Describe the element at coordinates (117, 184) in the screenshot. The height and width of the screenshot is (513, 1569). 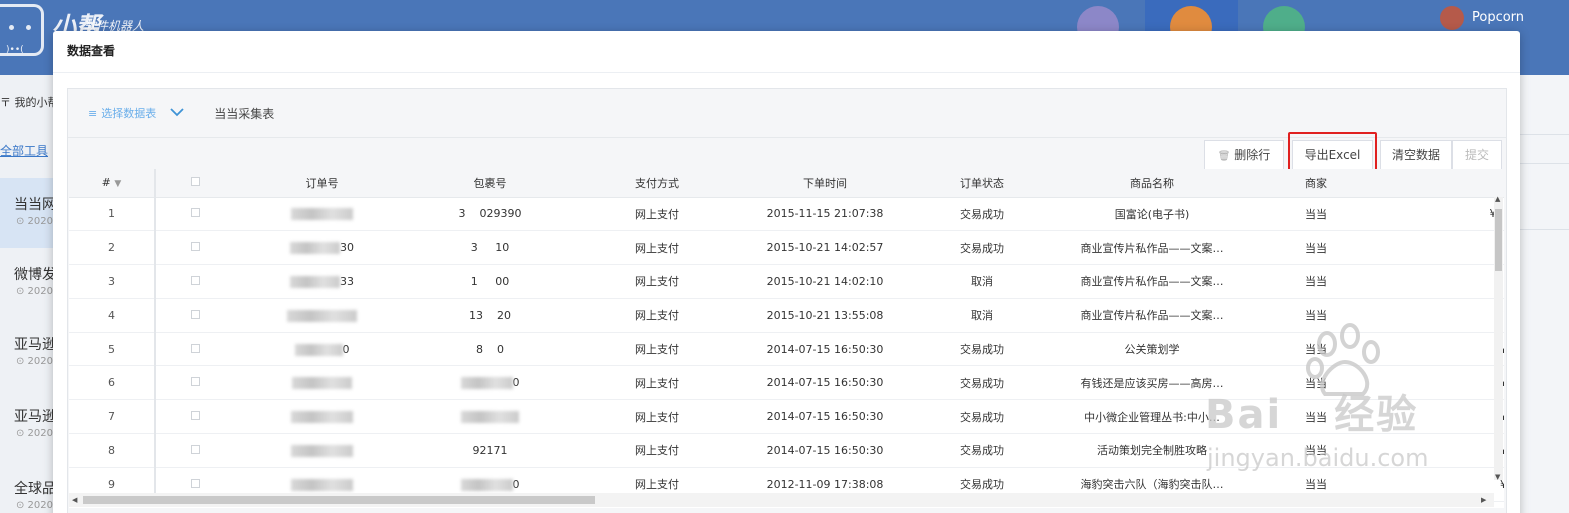
I see `filter-icon: ▼` at that location.